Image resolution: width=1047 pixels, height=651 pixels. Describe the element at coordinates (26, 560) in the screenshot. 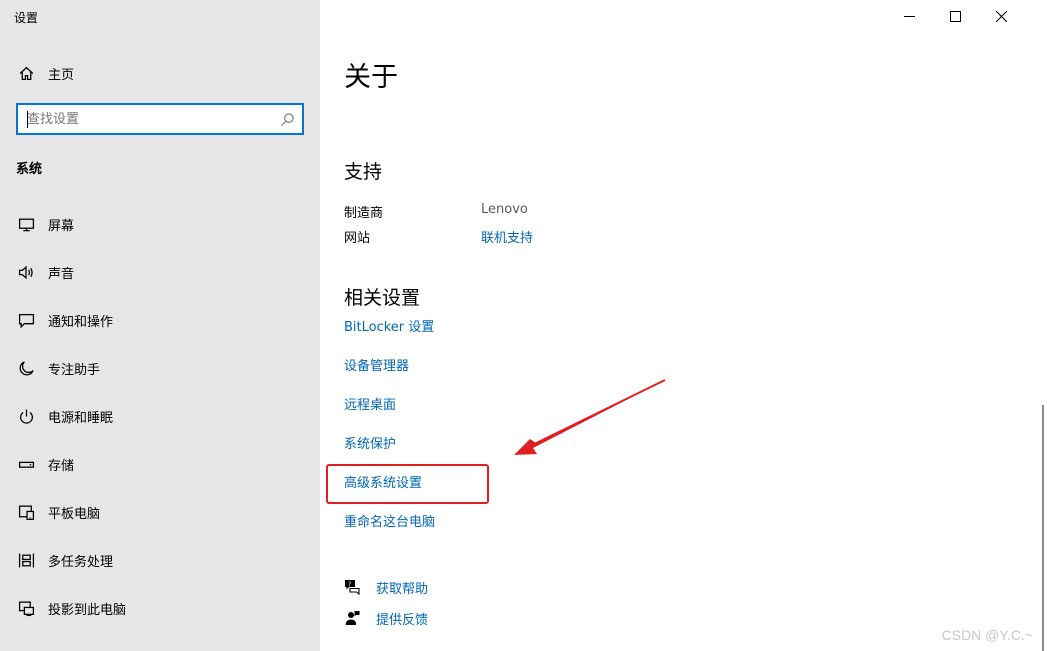

I see `multitask-icon` at that location.